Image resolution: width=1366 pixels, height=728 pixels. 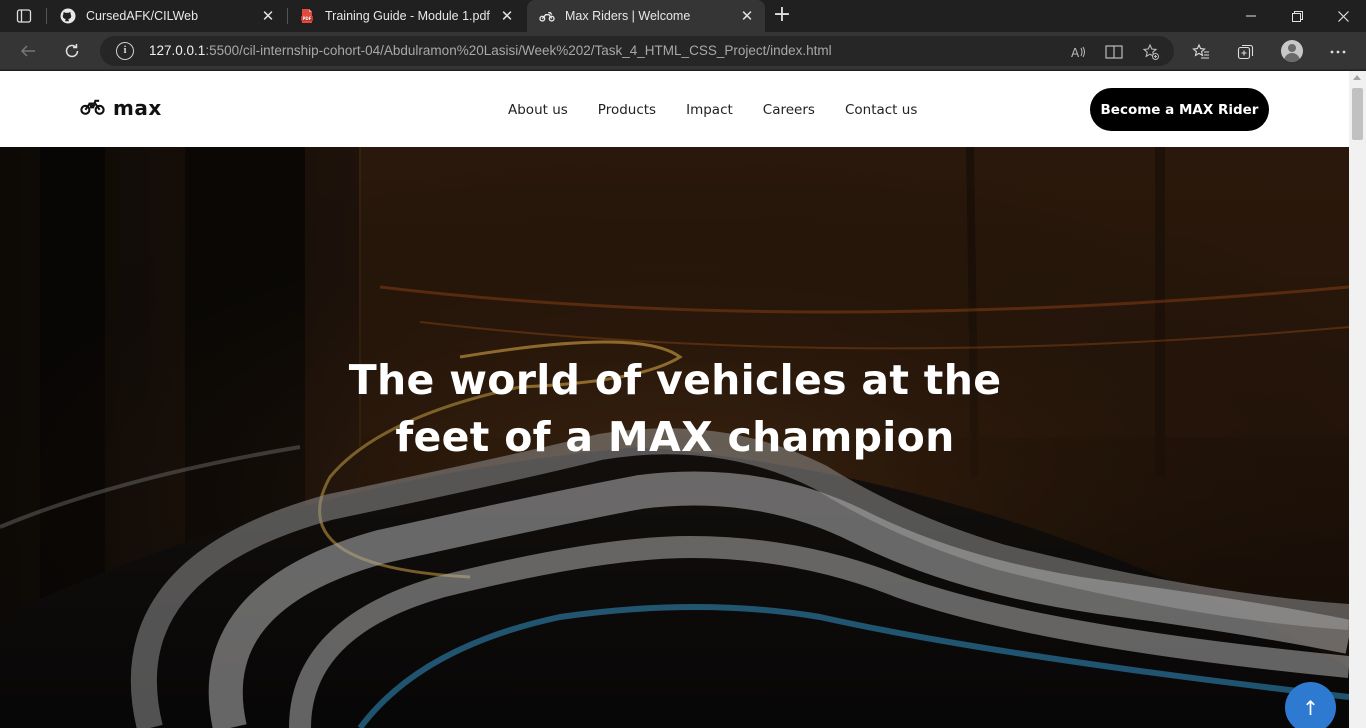 I want to click on read-aloud-icon: A, so click(x=1078, y=52).